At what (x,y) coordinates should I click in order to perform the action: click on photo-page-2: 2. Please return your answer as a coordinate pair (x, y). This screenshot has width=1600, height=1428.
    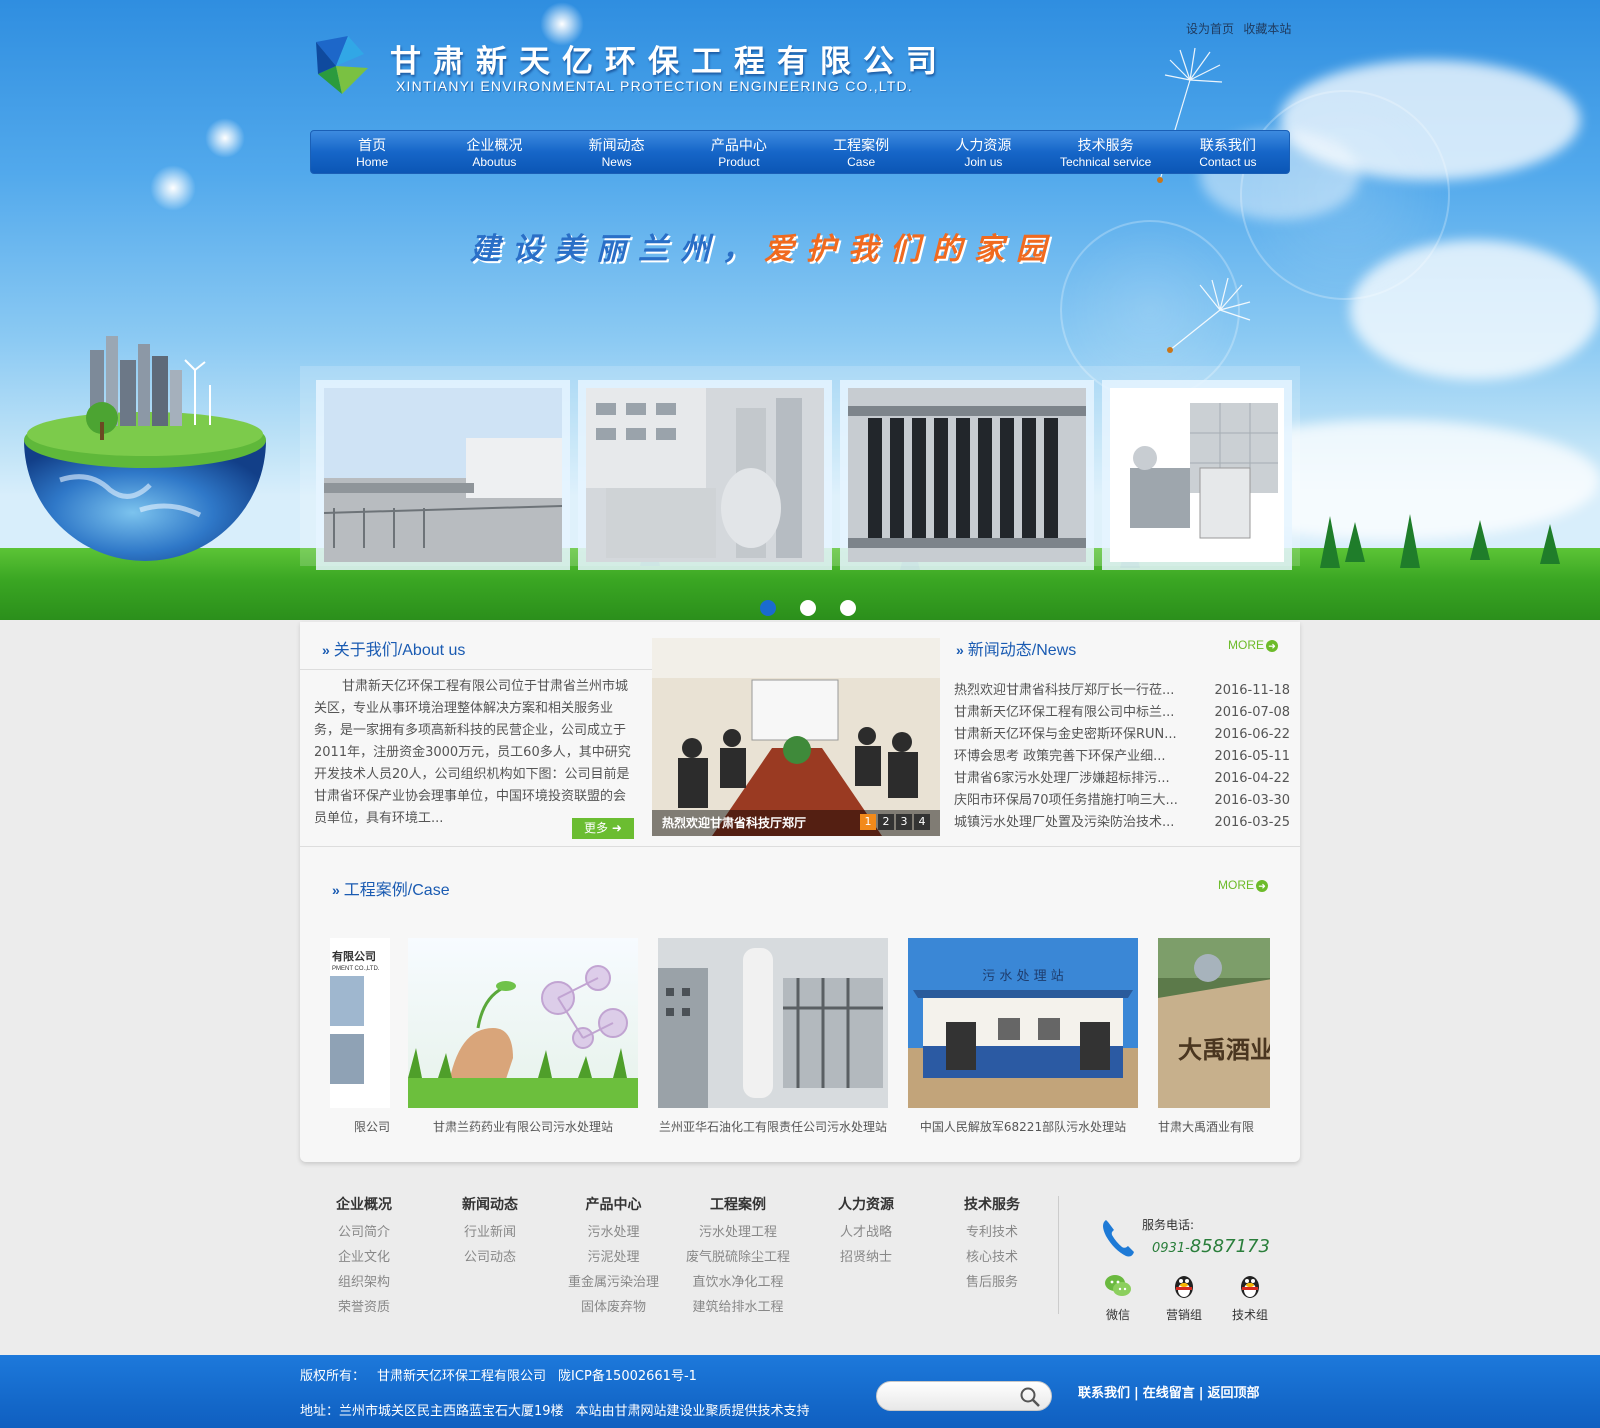
    Looking at the image, I should click on (886, 822).